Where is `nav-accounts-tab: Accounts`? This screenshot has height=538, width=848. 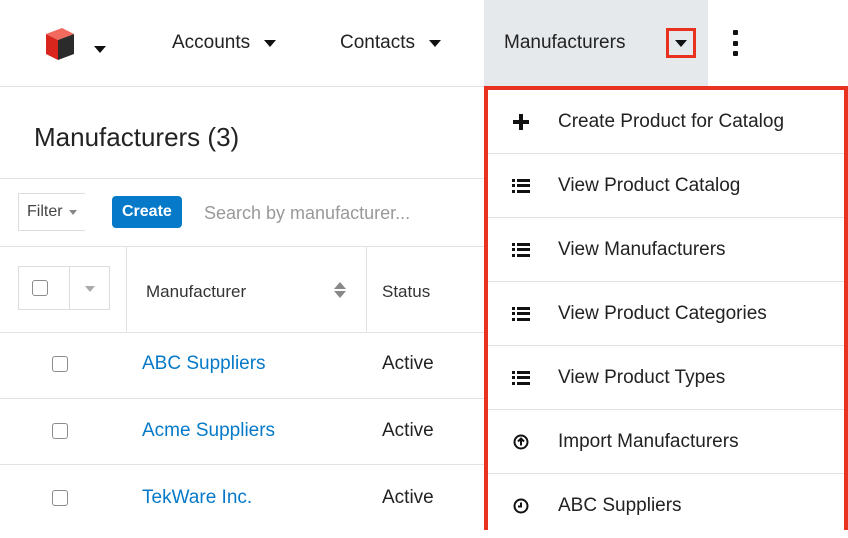 nav-accounts-tab: Accounts is located at coordinates (224, 43).